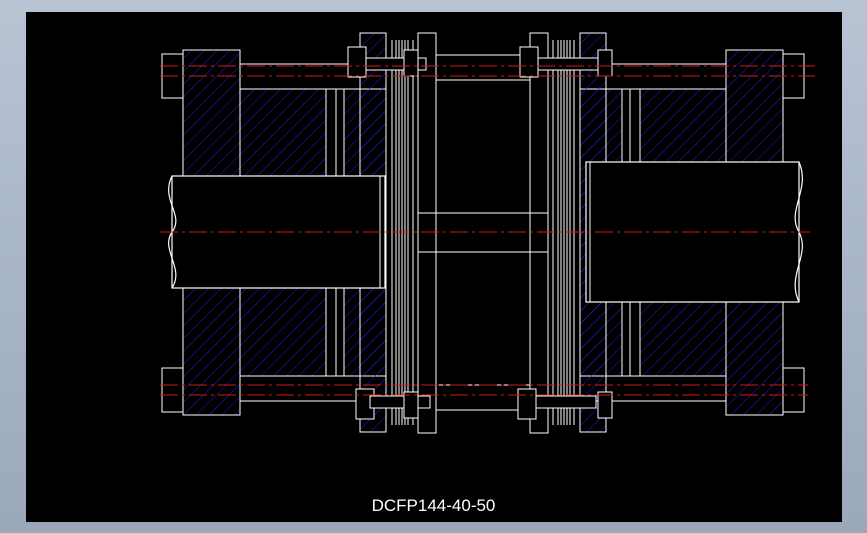 This screenshot has width=867, height=533. What do you see at coordinates (793, 390) in the screenshot?
I see `bolt-head-bottom-right` at bounding box center [793, 390].